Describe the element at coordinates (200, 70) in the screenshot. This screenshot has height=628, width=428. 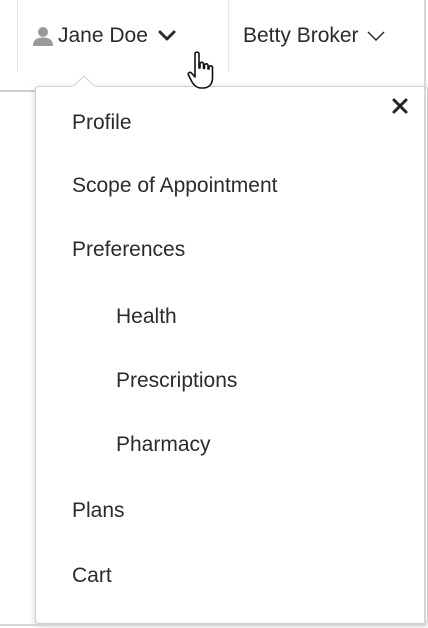
I see `hand-pointer-icon` at that location.